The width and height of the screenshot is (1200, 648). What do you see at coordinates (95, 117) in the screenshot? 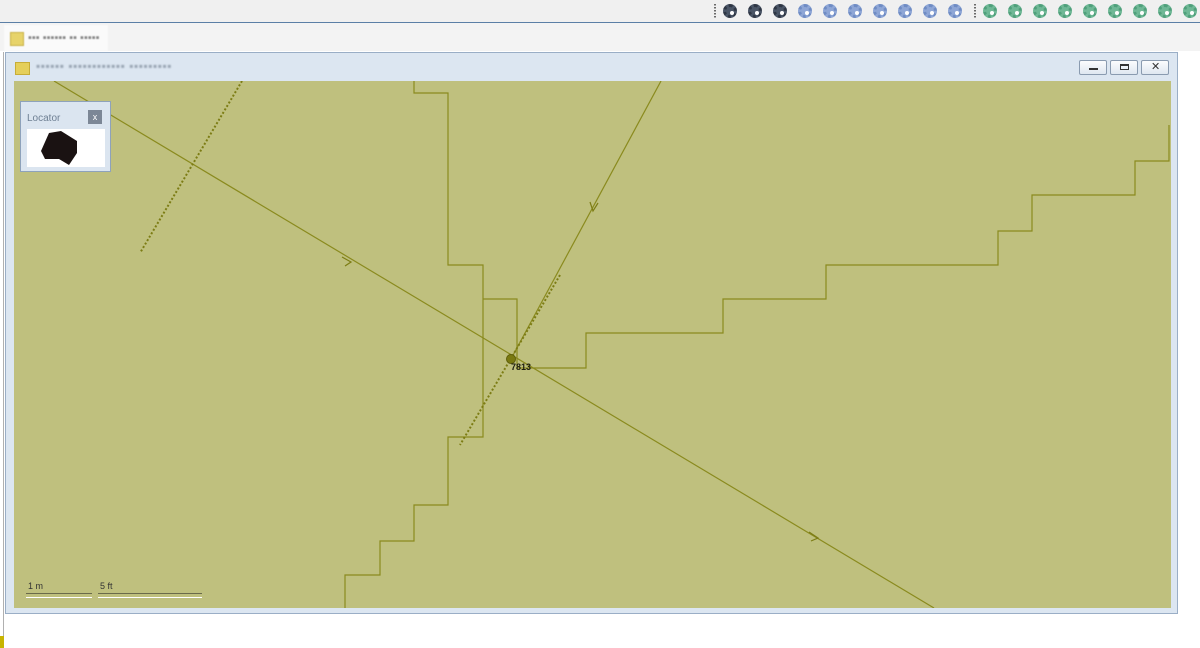
I see `locator-close-button: x` at bounding box center [95, 117].